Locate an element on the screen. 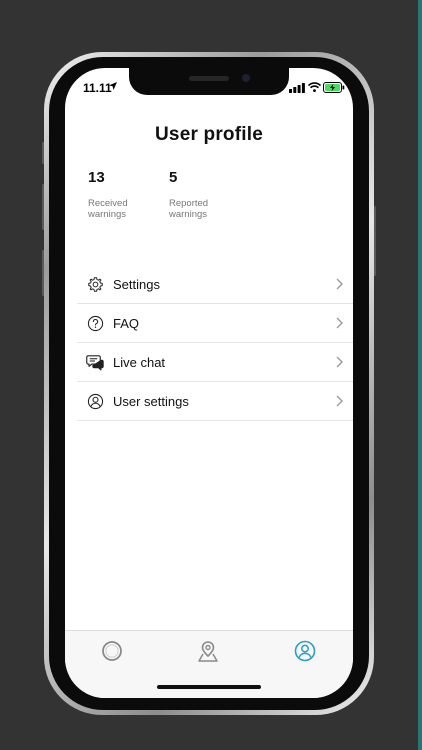  received-warnings-label-line1: Received is located at coordinates (108, 203).